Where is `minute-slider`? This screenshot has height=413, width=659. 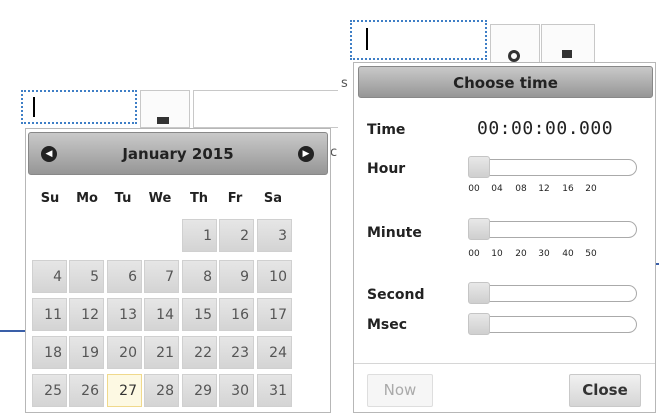
minute-slider is located at coordinates (552, 229).